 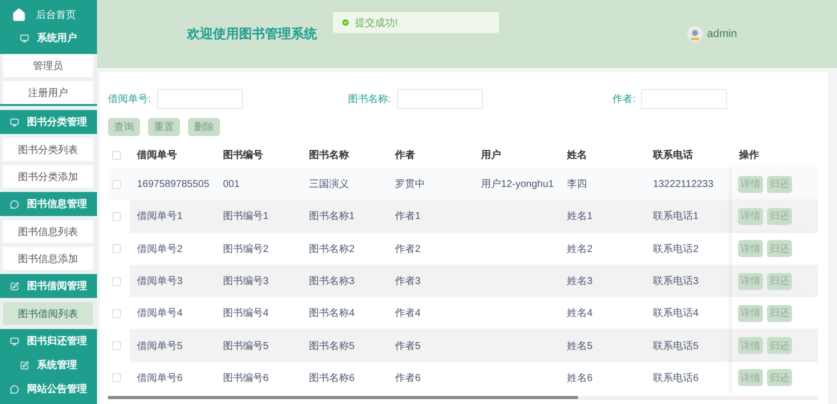 What do you see at coordinates (624, 99) in the screenshot?
I see `filter-label: 作者:` at bounding box center [624, 99].